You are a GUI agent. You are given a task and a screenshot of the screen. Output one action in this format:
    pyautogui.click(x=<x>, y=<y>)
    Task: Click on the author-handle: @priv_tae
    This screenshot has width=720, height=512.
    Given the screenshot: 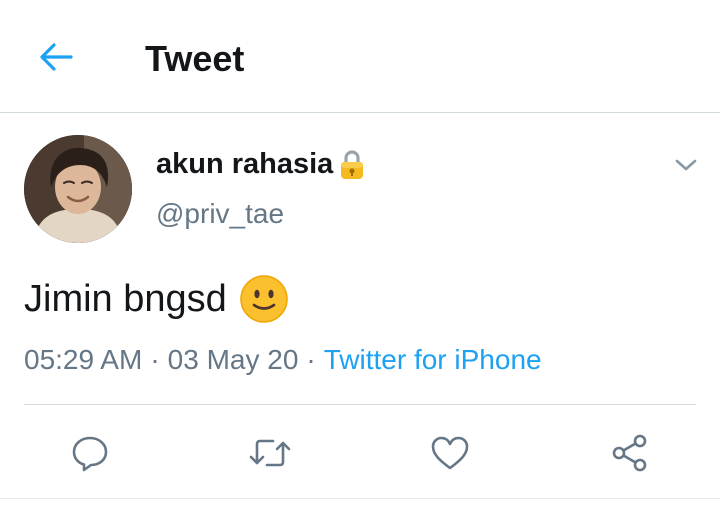 What is the action you would take?
    pyautogui.click(x=220, y=214)
    